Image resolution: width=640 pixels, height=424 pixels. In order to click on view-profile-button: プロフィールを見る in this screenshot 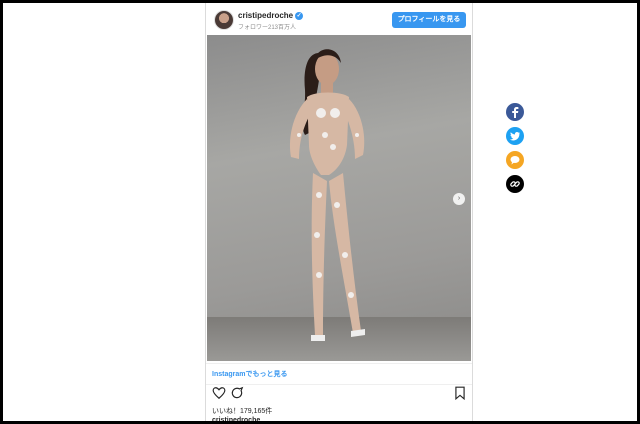, I will do `click(429, 20)`.